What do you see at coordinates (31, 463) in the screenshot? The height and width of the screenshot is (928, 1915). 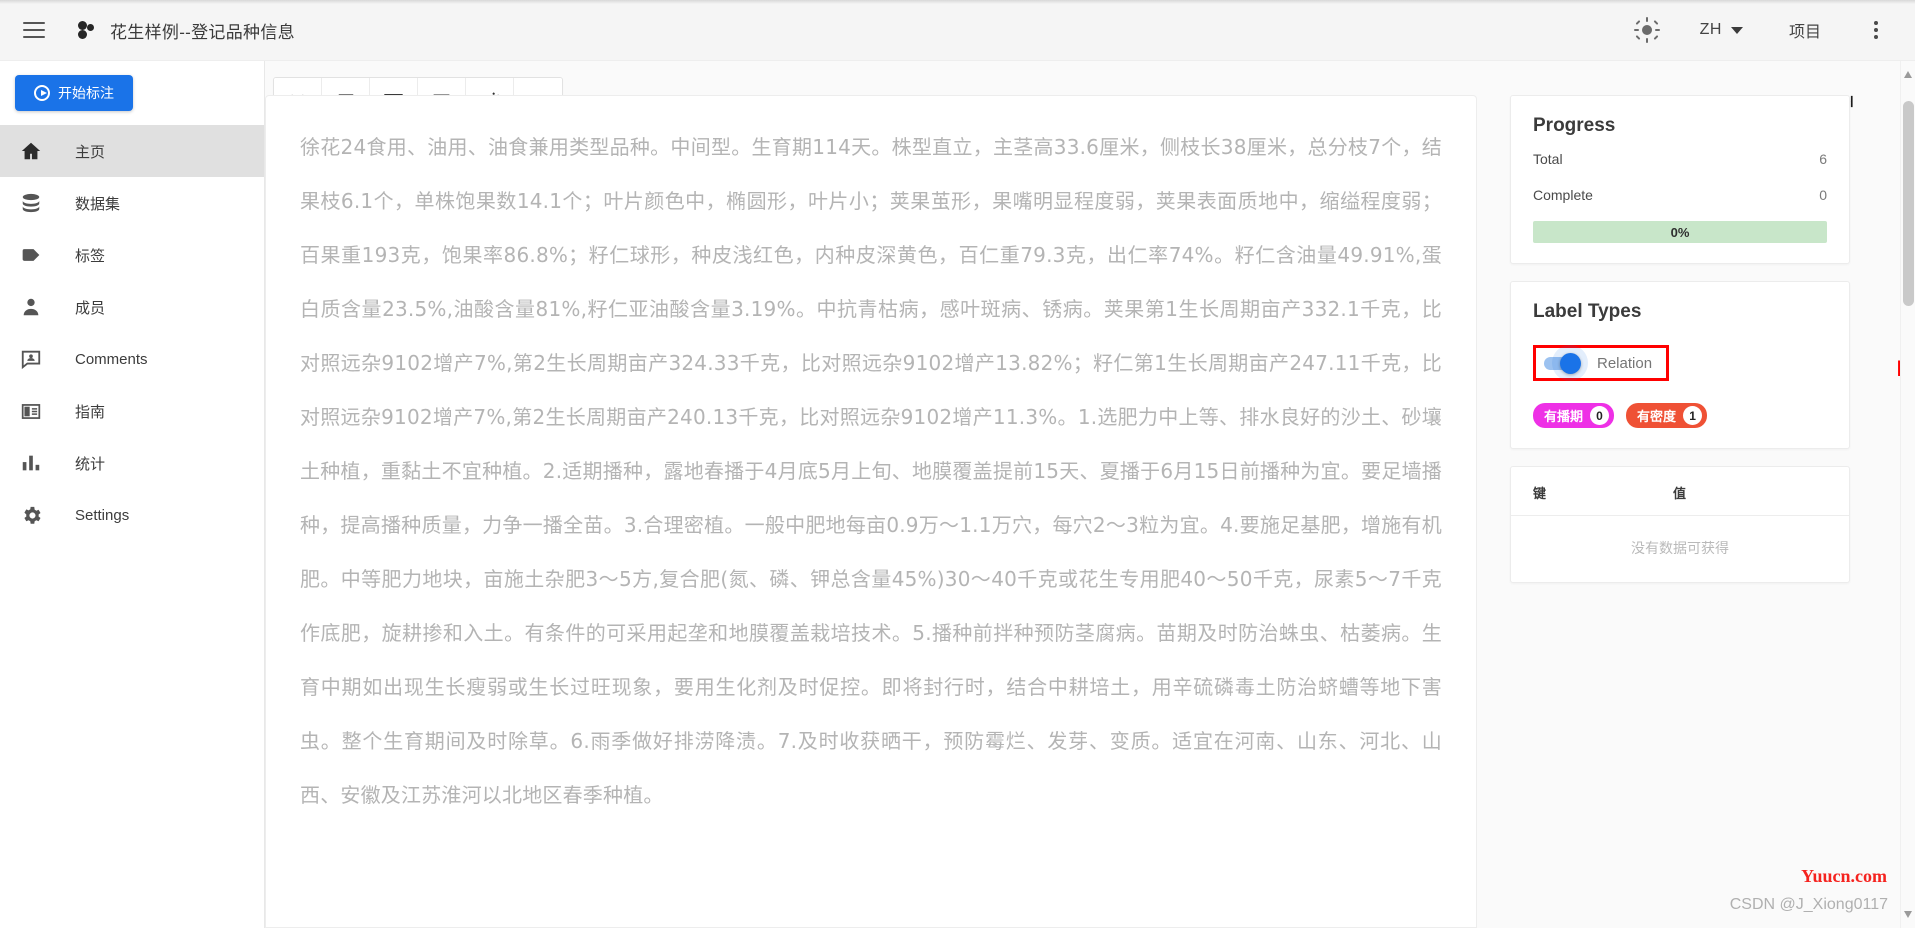 I see `bar-chart-icon` at bounding box center [31, 463].